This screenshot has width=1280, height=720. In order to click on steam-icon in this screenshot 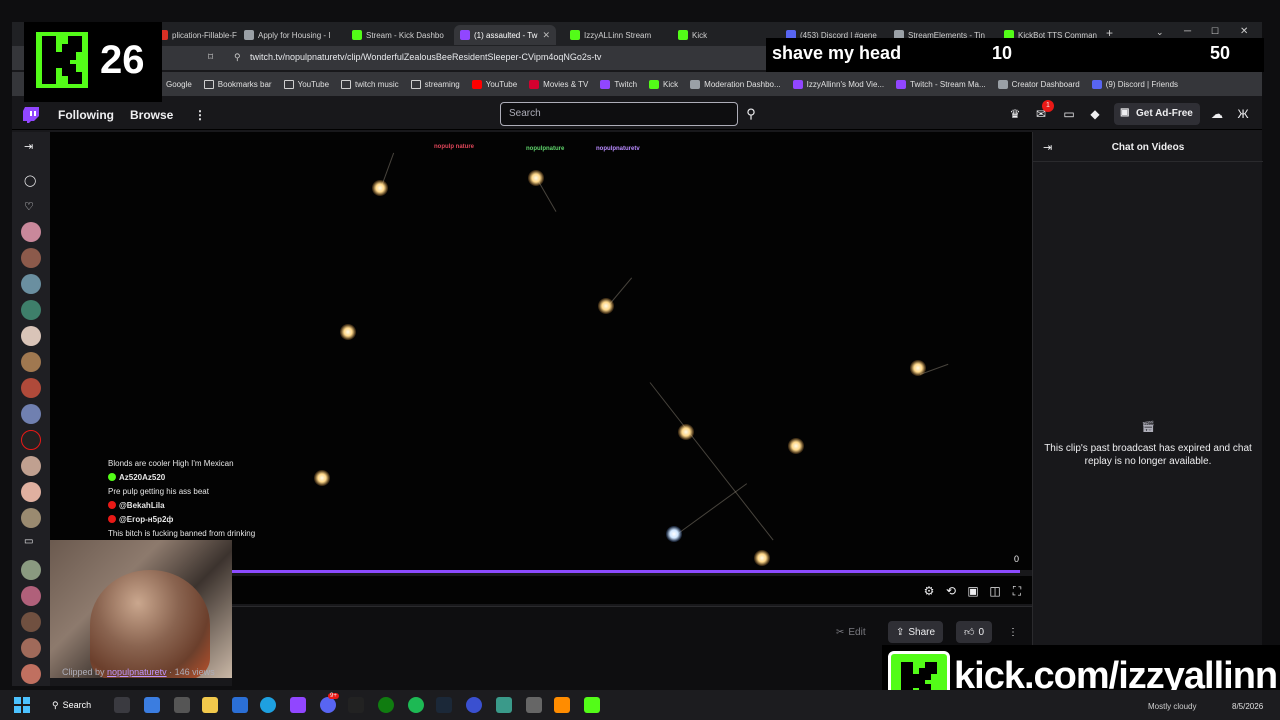, I will do `click(444, 705)`.